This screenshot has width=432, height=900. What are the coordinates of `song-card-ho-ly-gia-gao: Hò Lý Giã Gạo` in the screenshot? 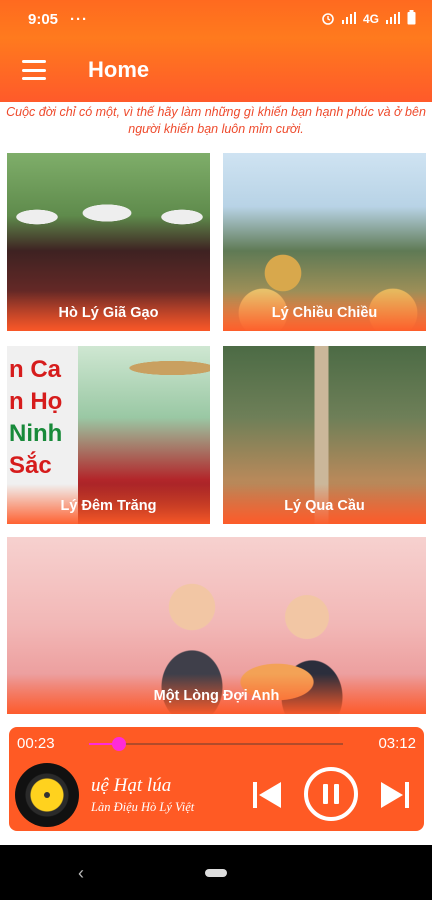 It's located at (108, 242).